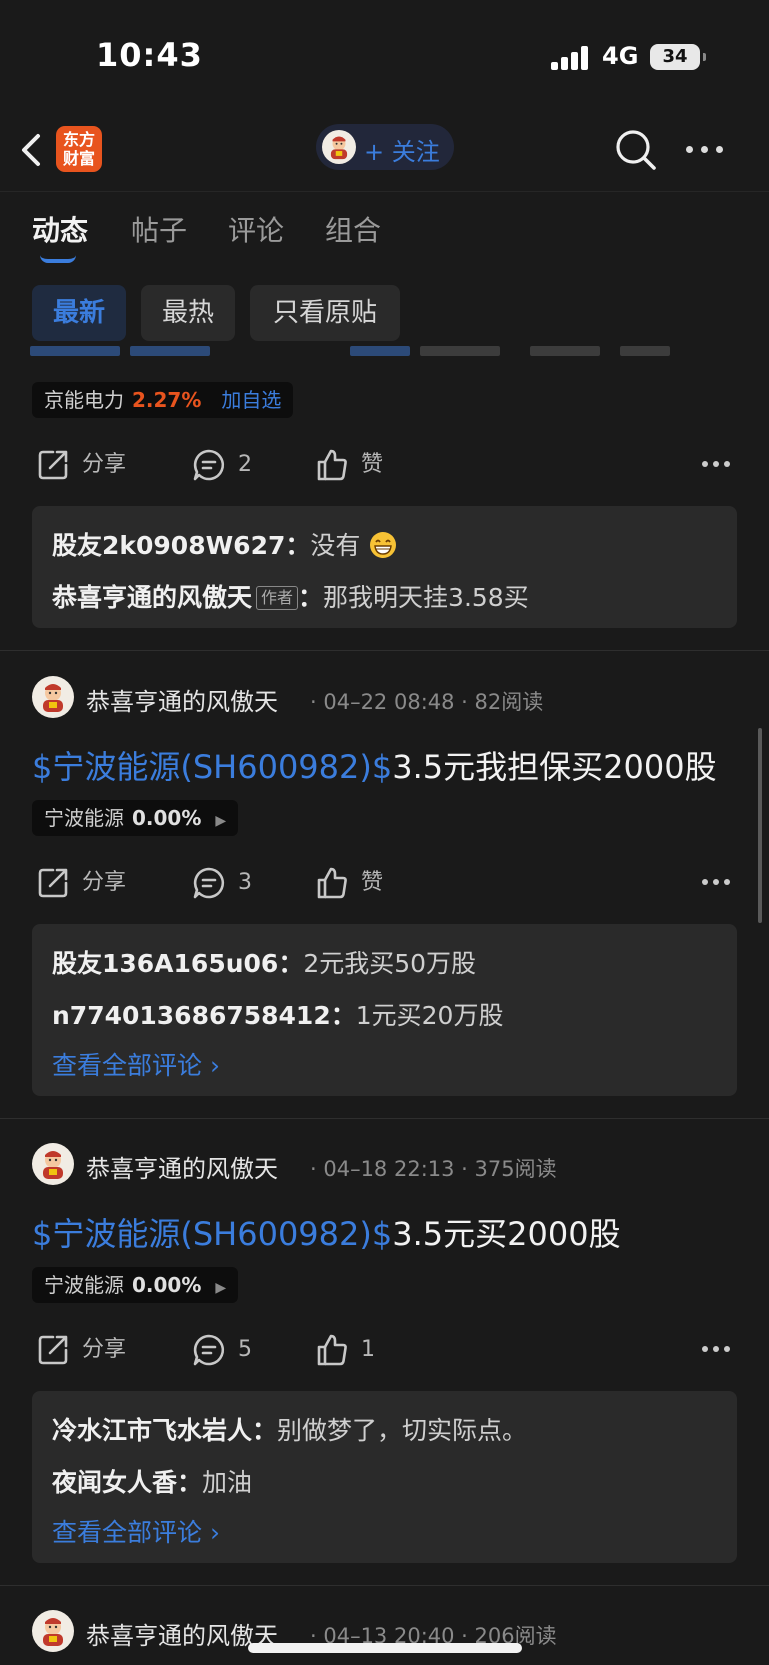 The height and width of the screenshot is (1665, 769). Describe the element at coordinates (32, 150) in the screenshot. I see `back-arrow-icon` at that location.